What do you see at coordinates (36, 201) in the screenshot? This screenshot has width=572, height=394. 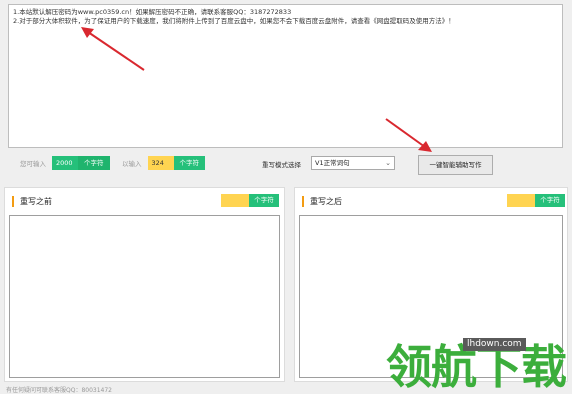 I see `panel-before-title: 重写之前` at bounding box center [36, 201].